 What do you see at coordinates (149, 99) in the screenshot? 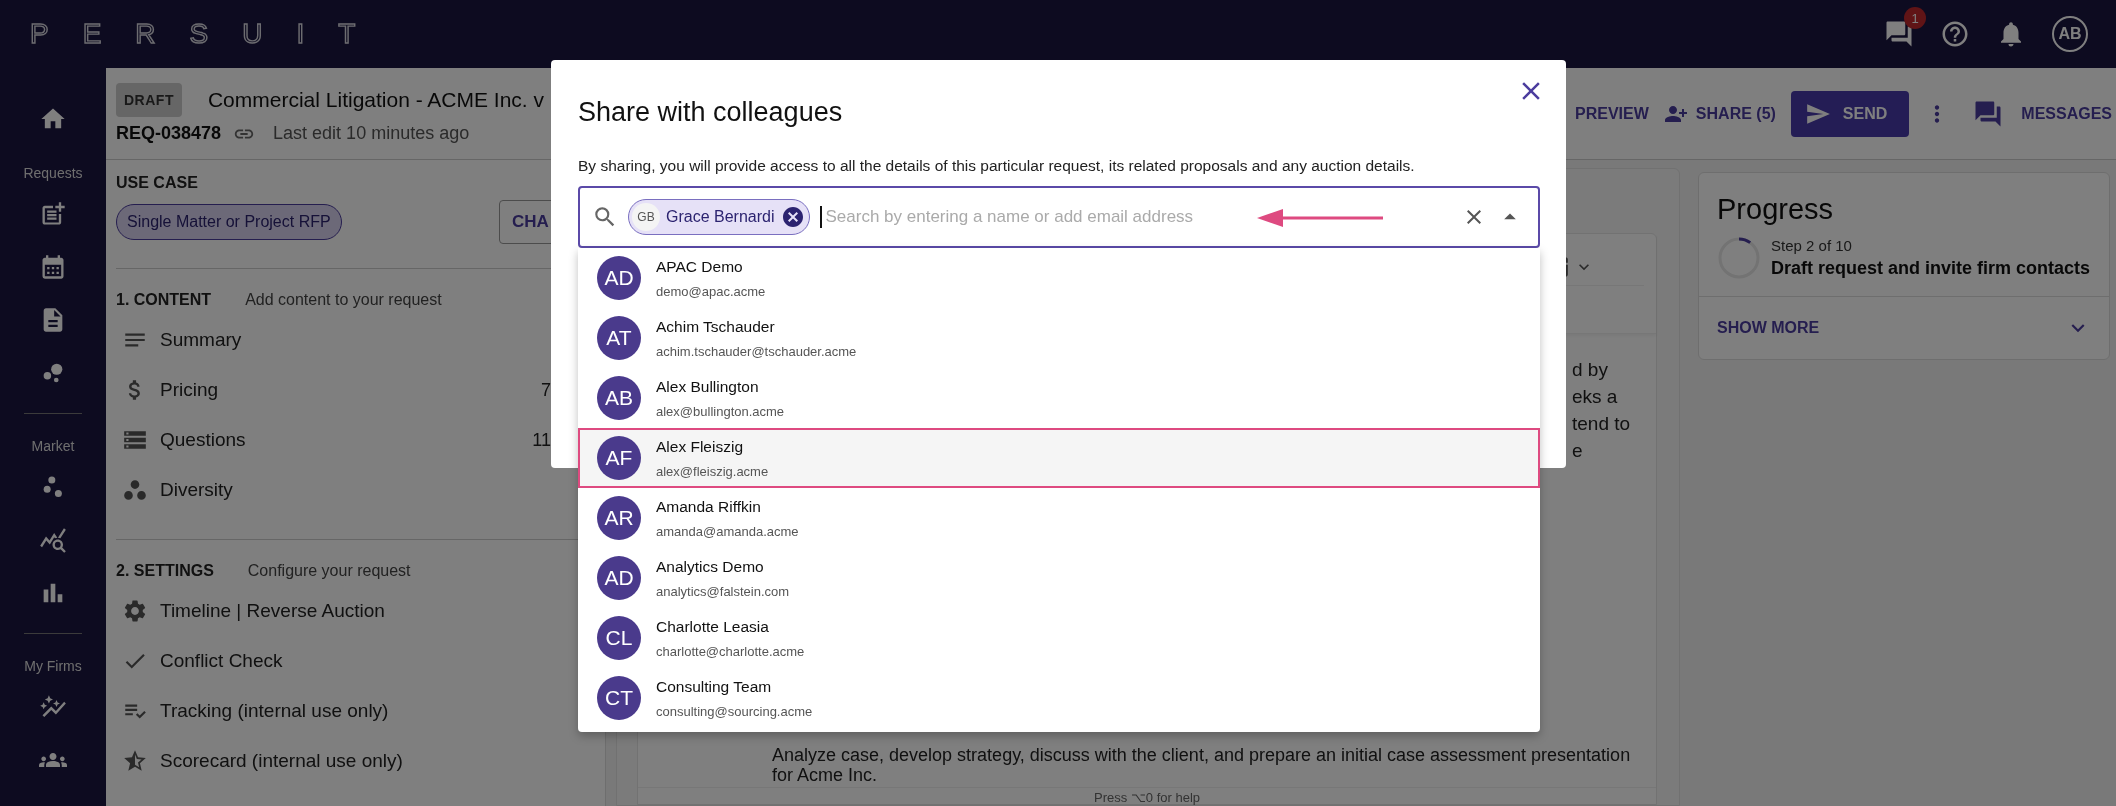
I see `status-tag: DRAFT` at bounding box center [149, 99].